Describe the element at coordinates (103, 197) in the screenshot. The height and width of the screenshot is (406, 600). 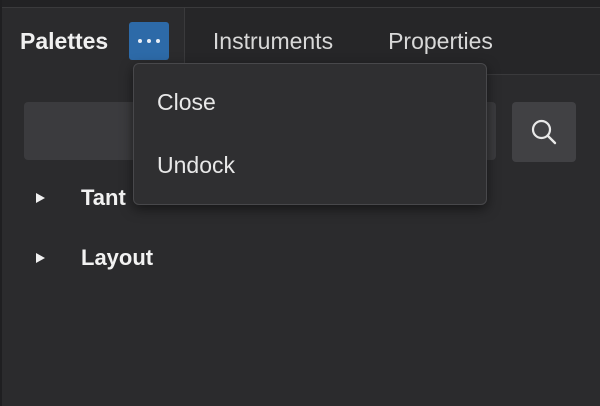
I see `tree-item-label: Tant` at that location.